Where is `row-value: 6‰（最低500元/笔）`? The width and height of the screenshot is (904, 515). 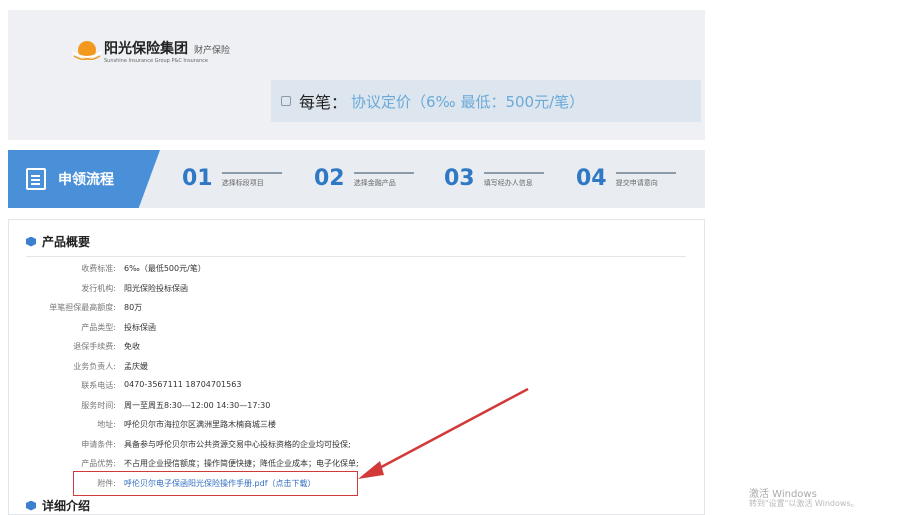
row-value: 6‰（最低500元/笔） is located at coordinates (165, 268).